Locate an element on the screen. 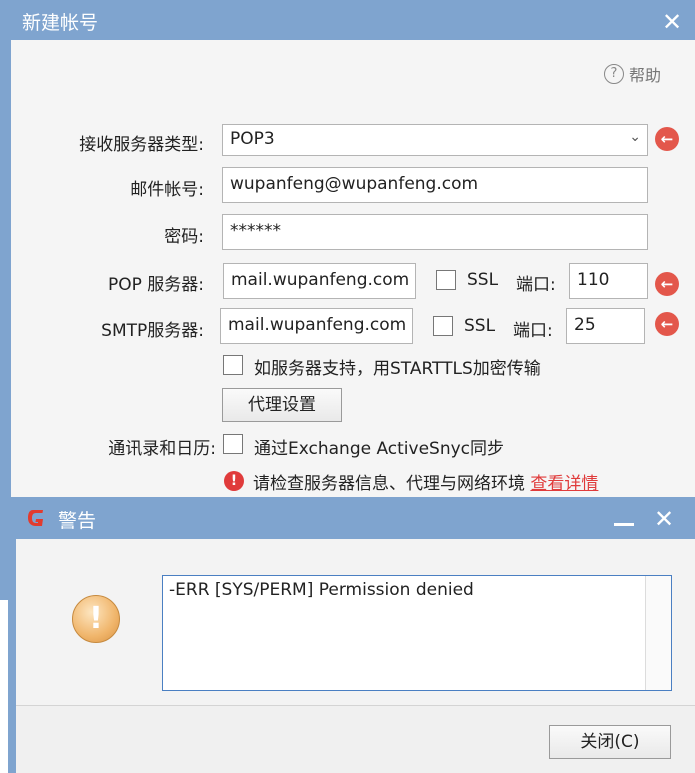 The height and width of the screenshot is (773, 695). pop-ssl-label: SSL is located at coordinates (483, 280).